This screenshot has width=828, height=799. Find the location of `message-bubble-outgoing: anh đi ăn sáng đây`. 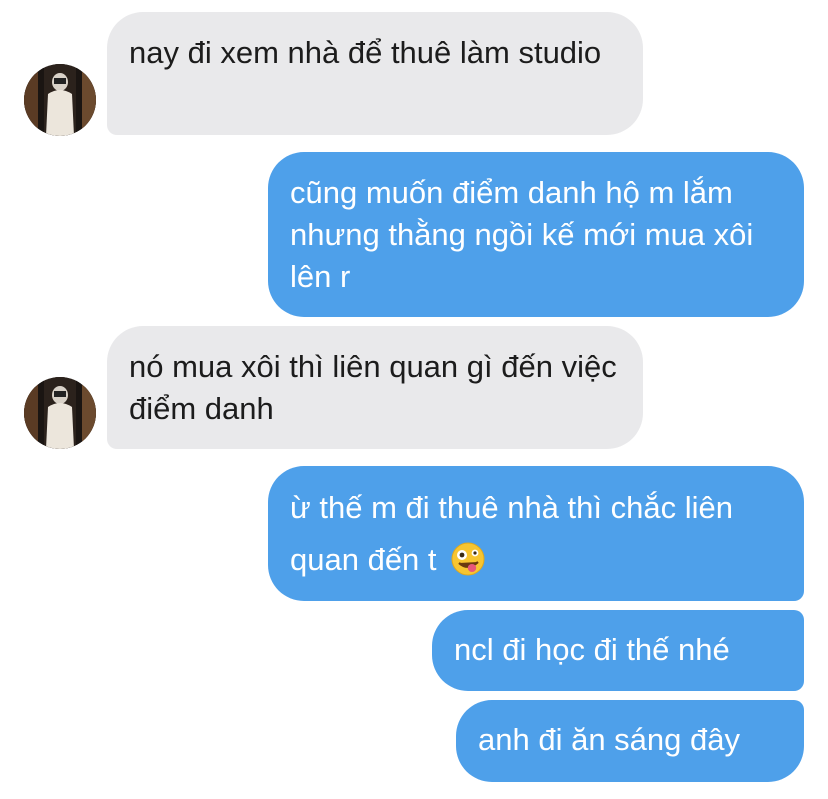

message-bubble-outgoing: anh đi ăn sáng đây is located at coordinates (630, 741).